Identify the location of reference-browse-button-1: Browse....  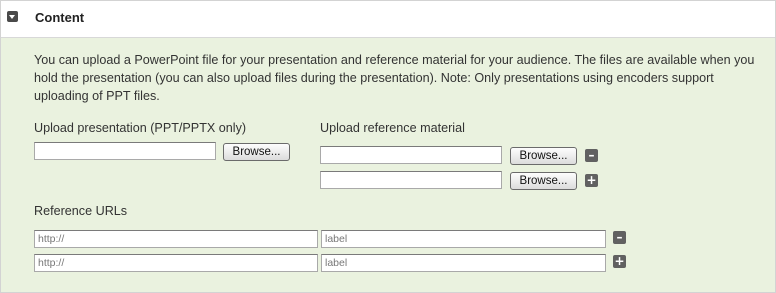
(543, 156).